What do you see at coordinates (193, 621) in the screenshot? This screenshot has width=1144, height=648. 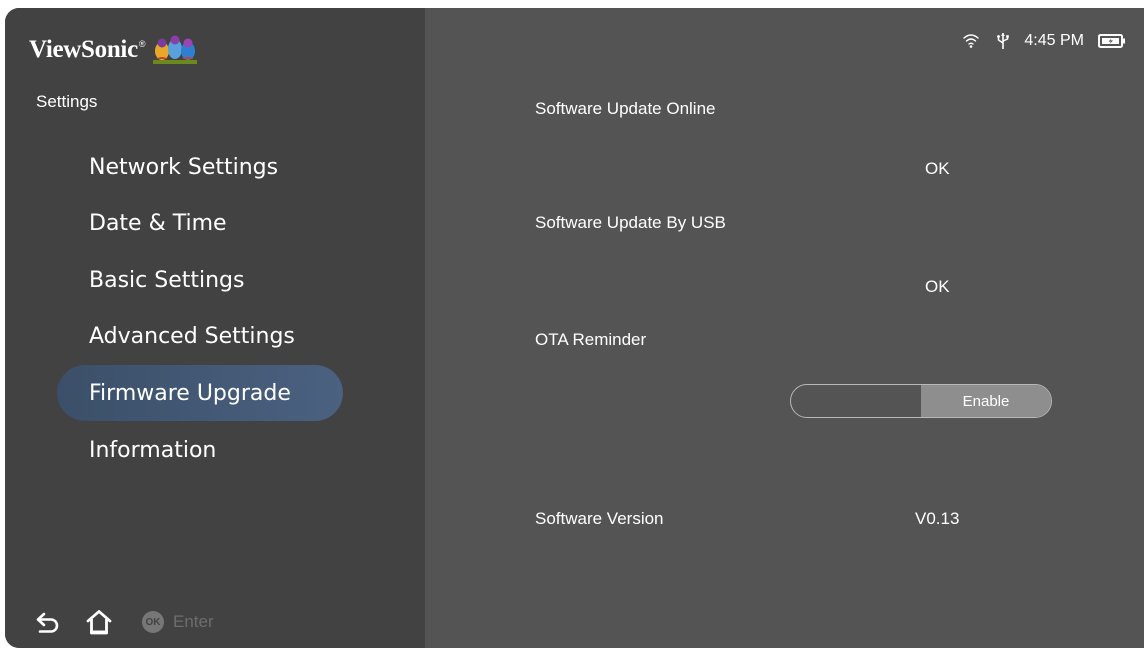 I see `enter-hint: Enter` at bounding box center [193, 621].